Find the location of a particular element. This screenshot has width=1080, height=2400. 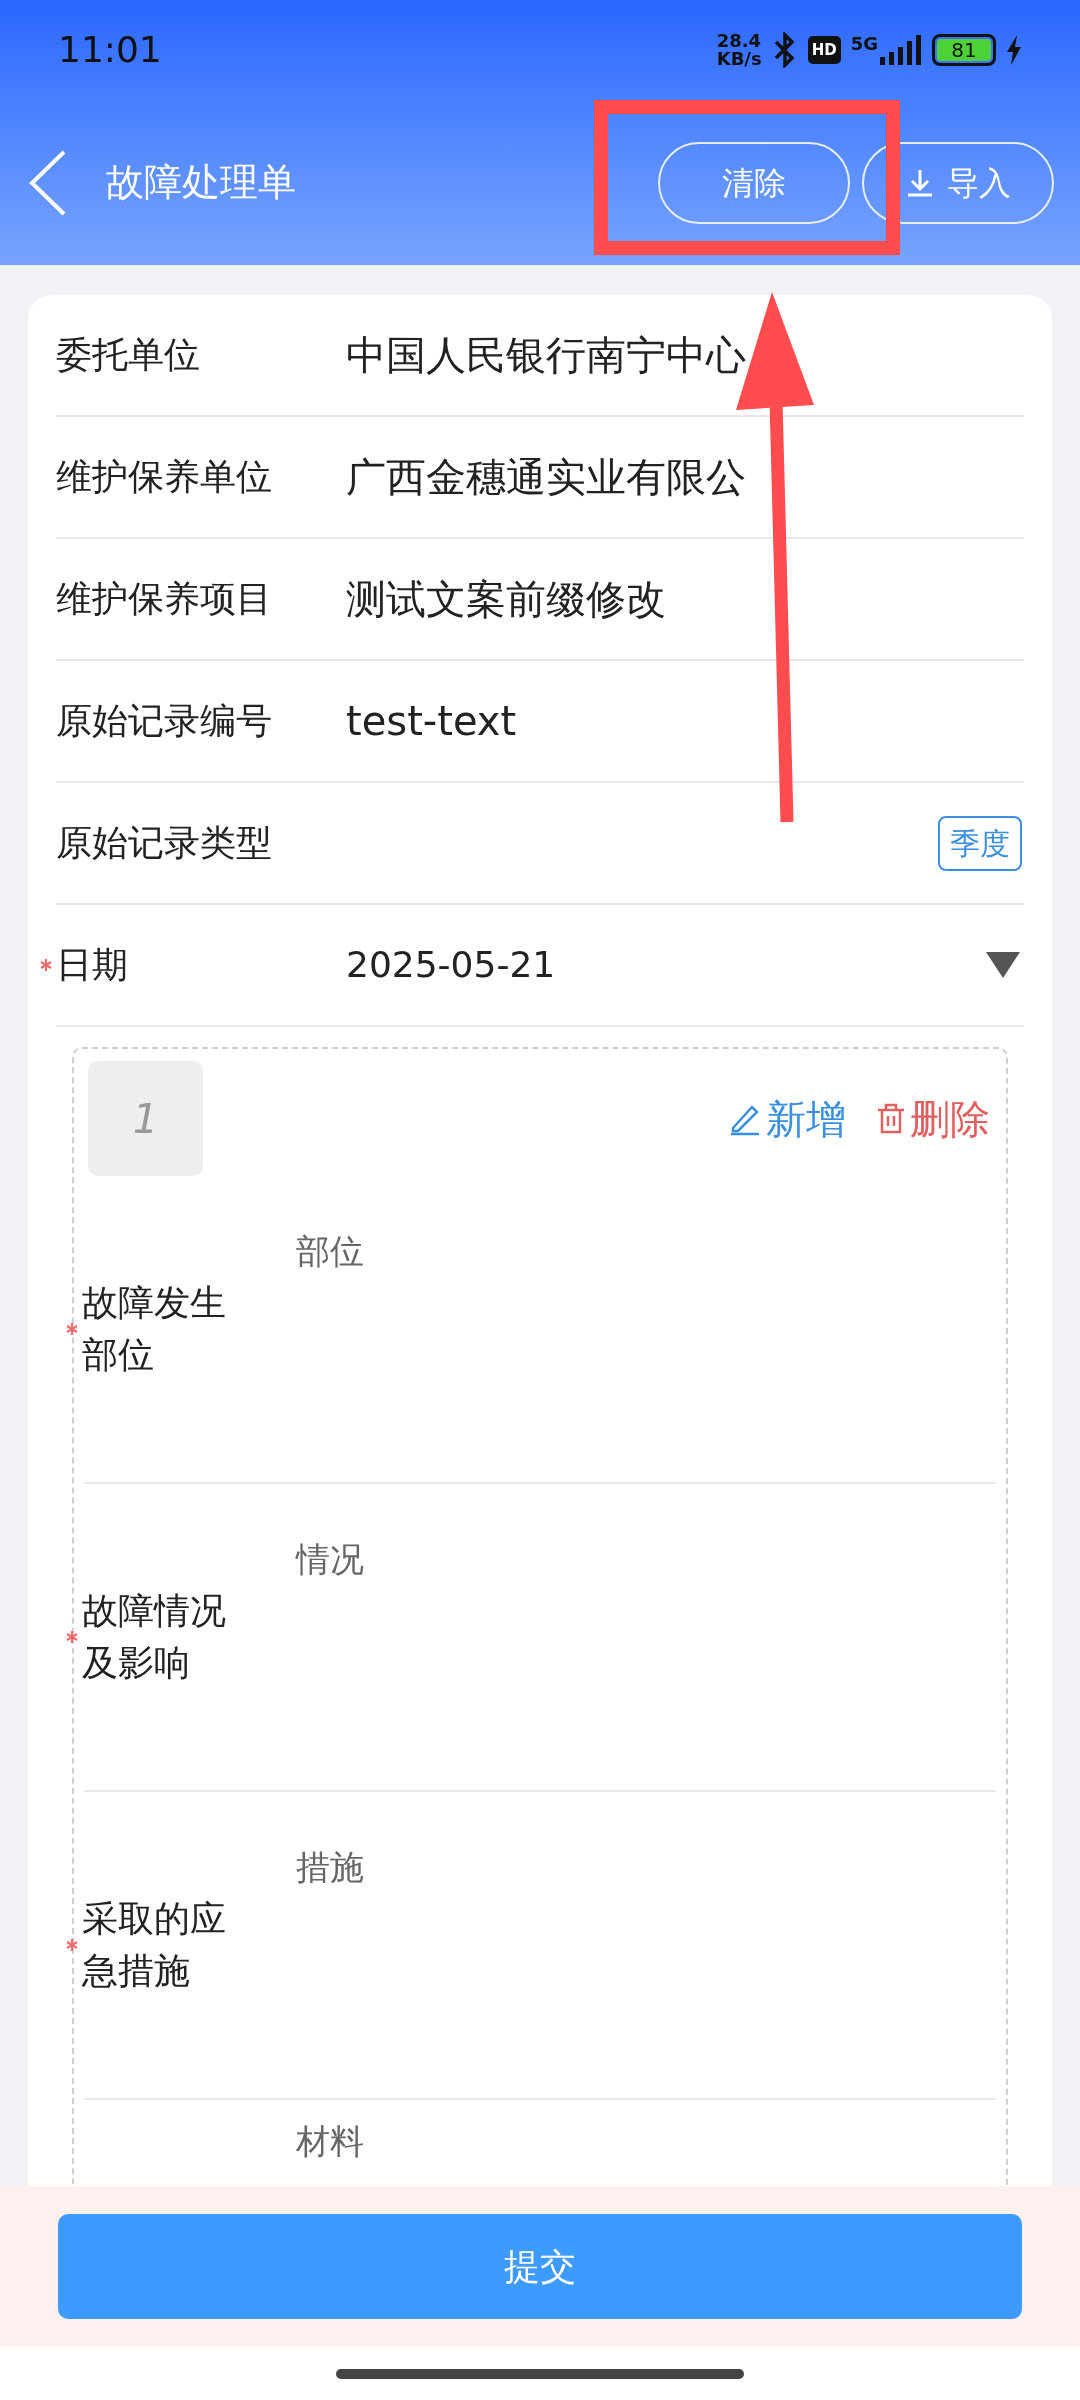

trash-icon is located at coordinates (891, 1118).